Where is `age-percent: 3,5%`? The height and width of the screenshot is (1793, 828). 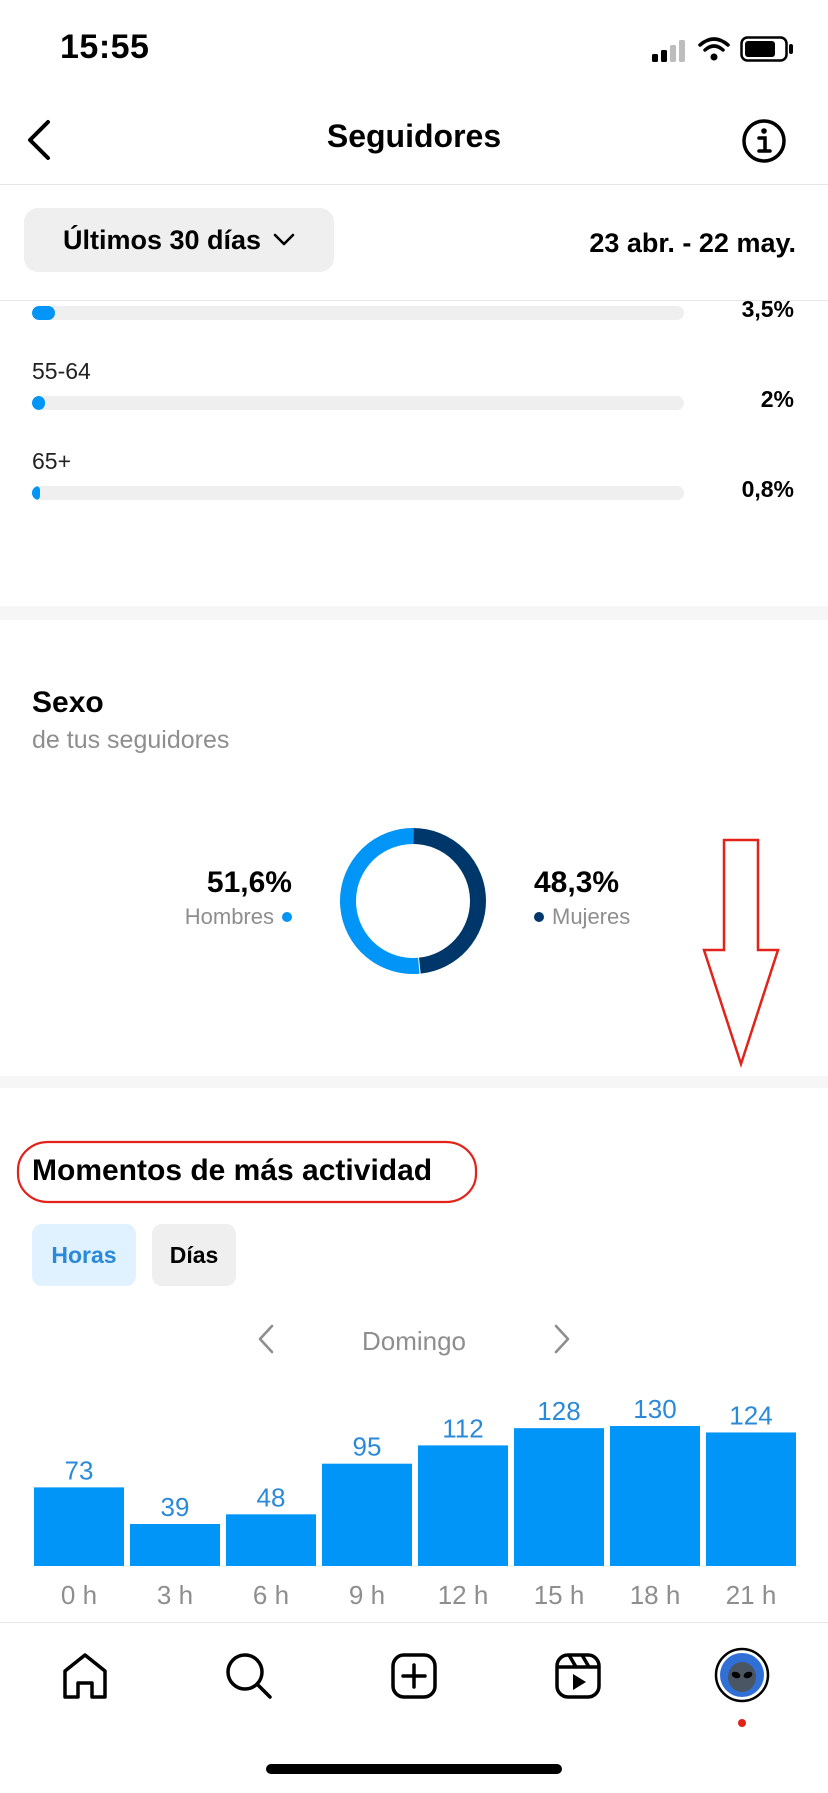
age-percent: 3,5% is located at coordinates (767, 309).